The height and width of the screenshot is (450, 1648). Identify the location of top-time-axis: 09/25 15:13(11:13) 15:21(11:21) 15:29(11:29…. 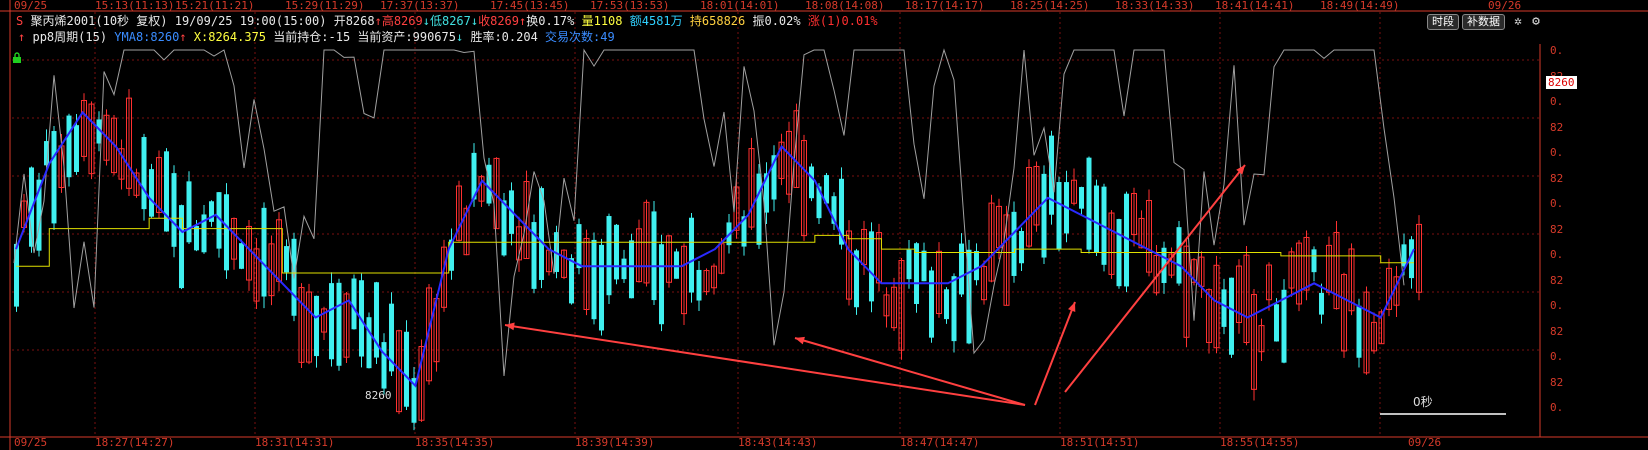
(824, 6).